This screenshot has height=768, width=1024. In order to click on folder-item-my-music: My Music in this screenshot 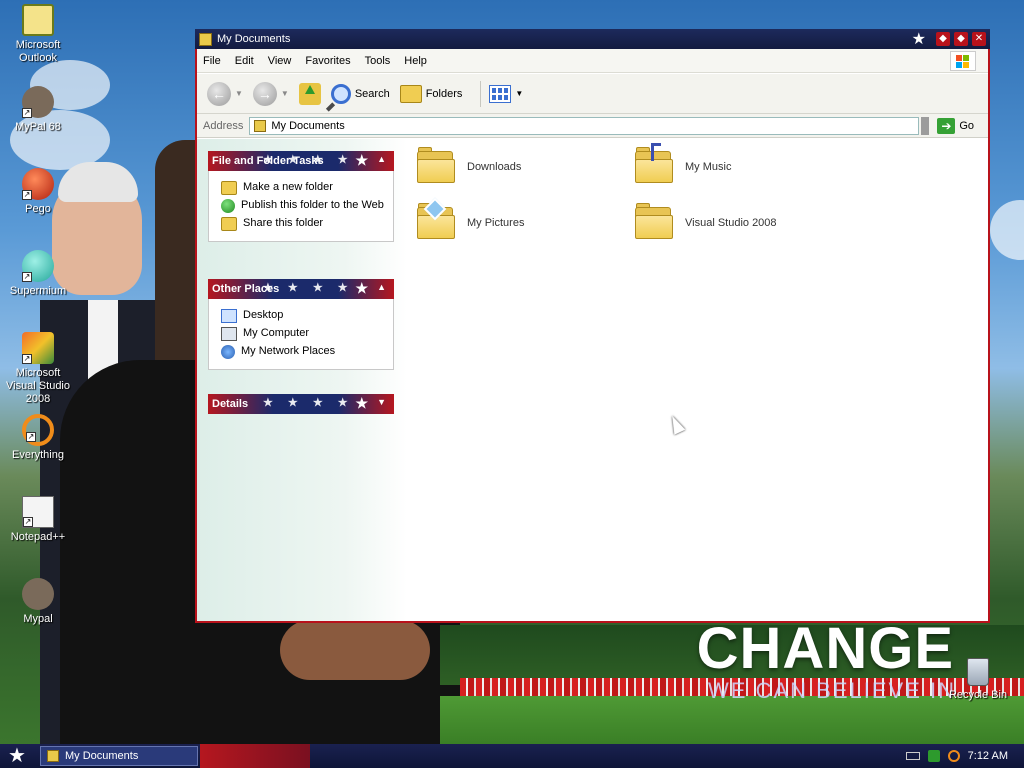, I will do `click(682, 165)`.